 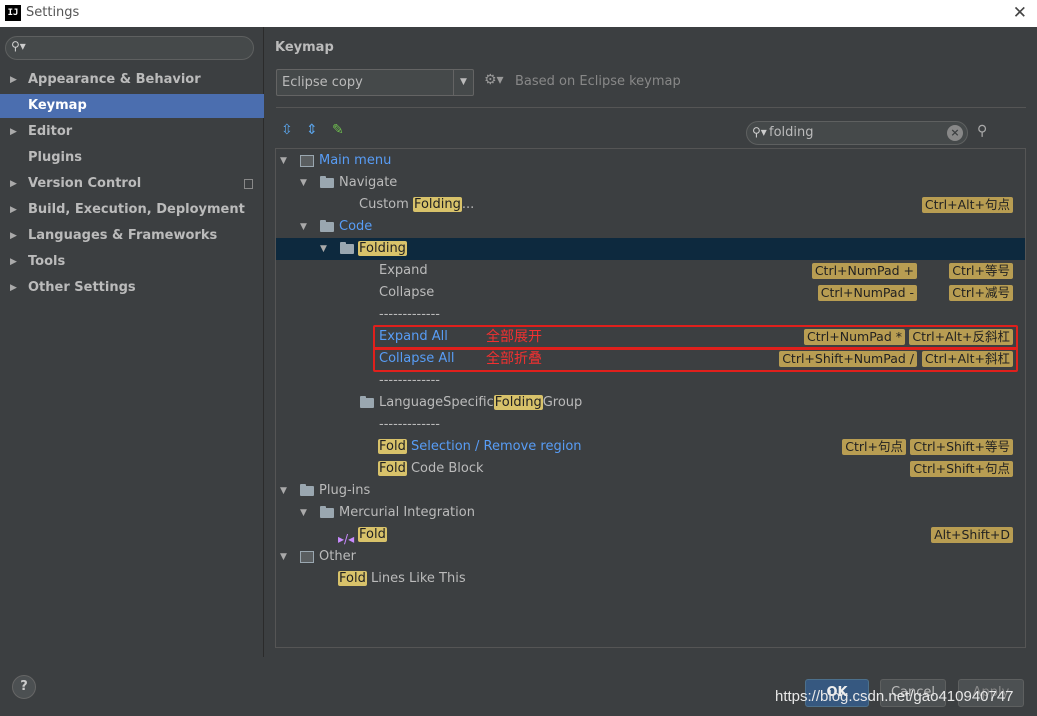 I want to click on sidebar-item-appearance: ▶ Appearance & Behavior, so click(x=132, y=80).